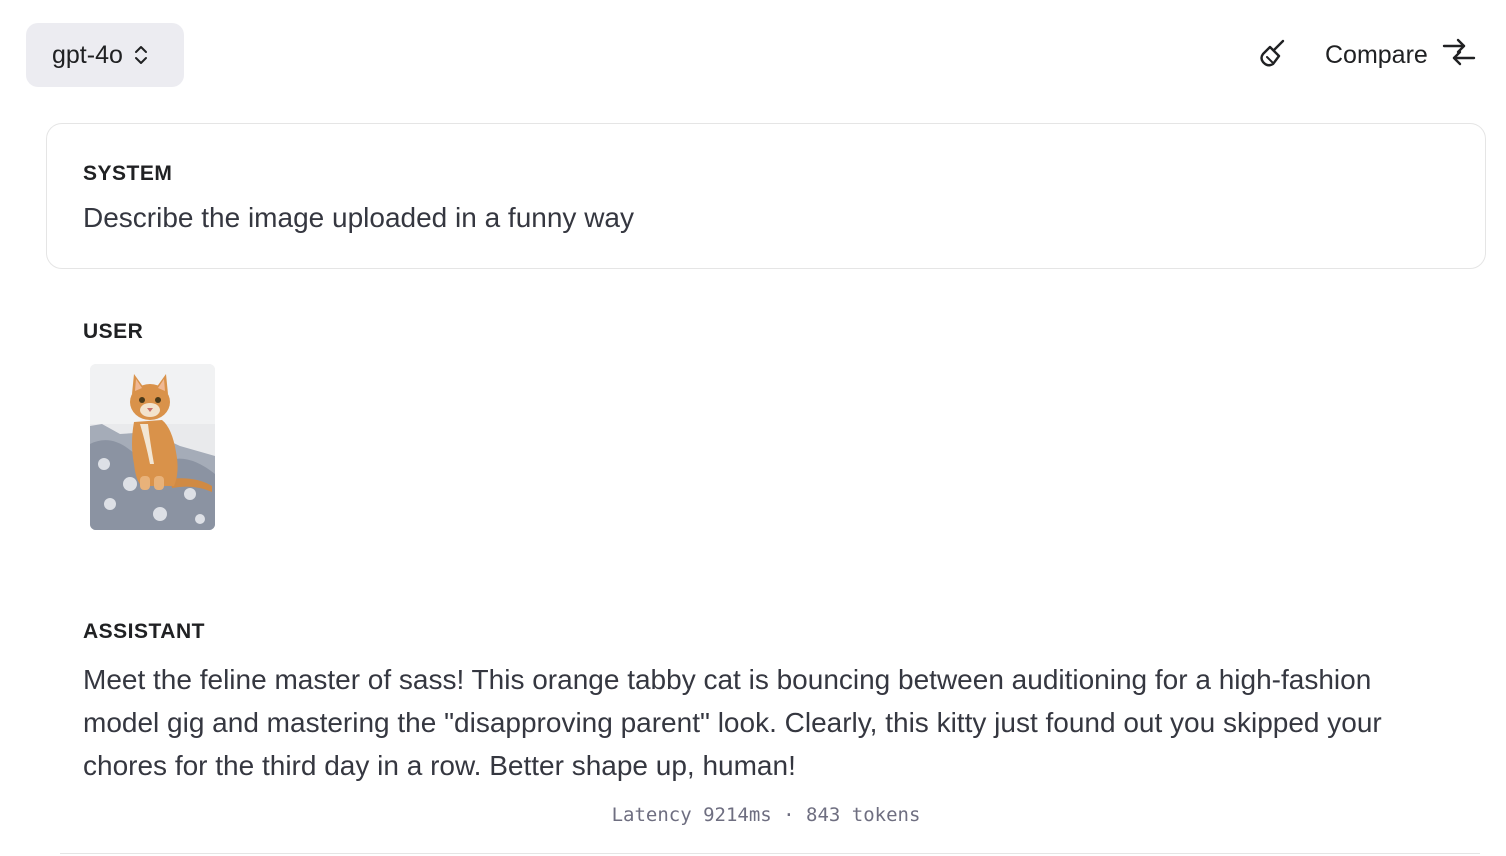 The image size is (1506, 856). What do you see at coordinates (141, 55) in the screenshot?
I see `chevron-up-down-icon` at bounding box center [141, 55].